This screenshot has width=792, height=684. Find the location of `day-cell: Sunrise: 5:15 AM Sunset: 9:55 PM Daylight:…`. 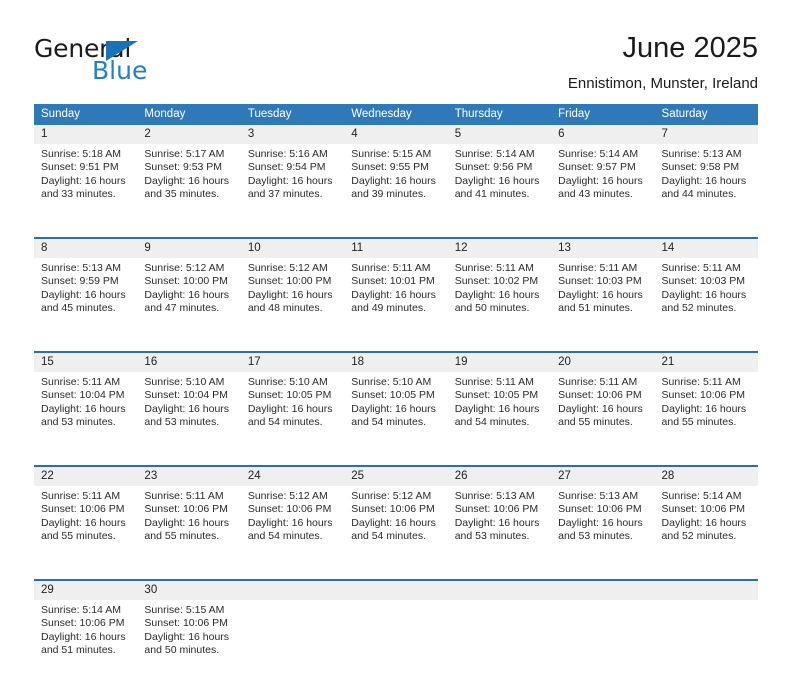

day-cell: Sunrise: 5:15 AM Sunset: 9:55 PM Daylight:… is located at coordinates (395, 186).